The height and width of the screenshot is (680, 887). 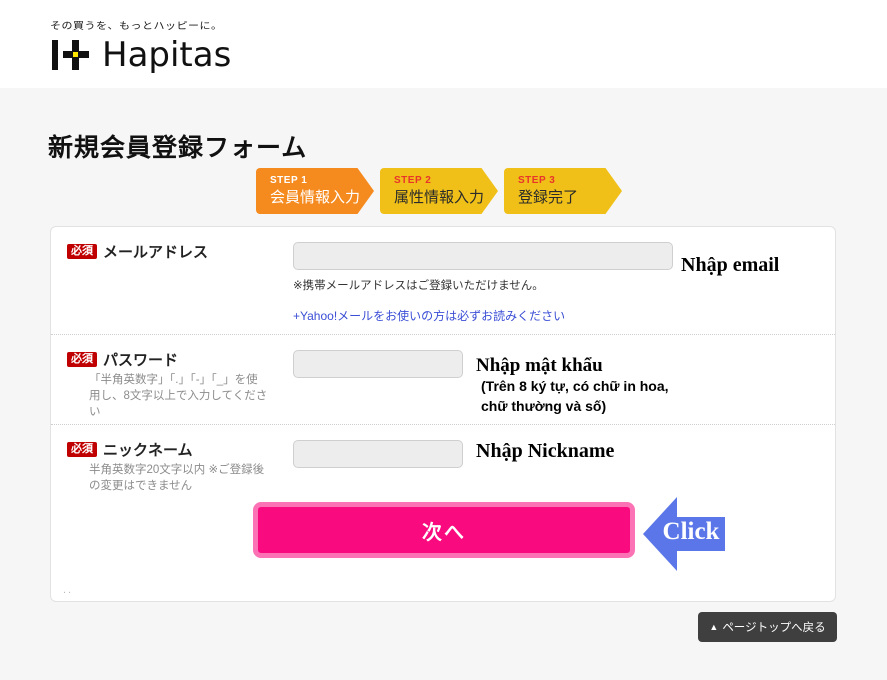 What do you see at coordinates (68, 590) in the screenshot?
I see `panel-footer-dots: ..` at bounding box center [68, 590].